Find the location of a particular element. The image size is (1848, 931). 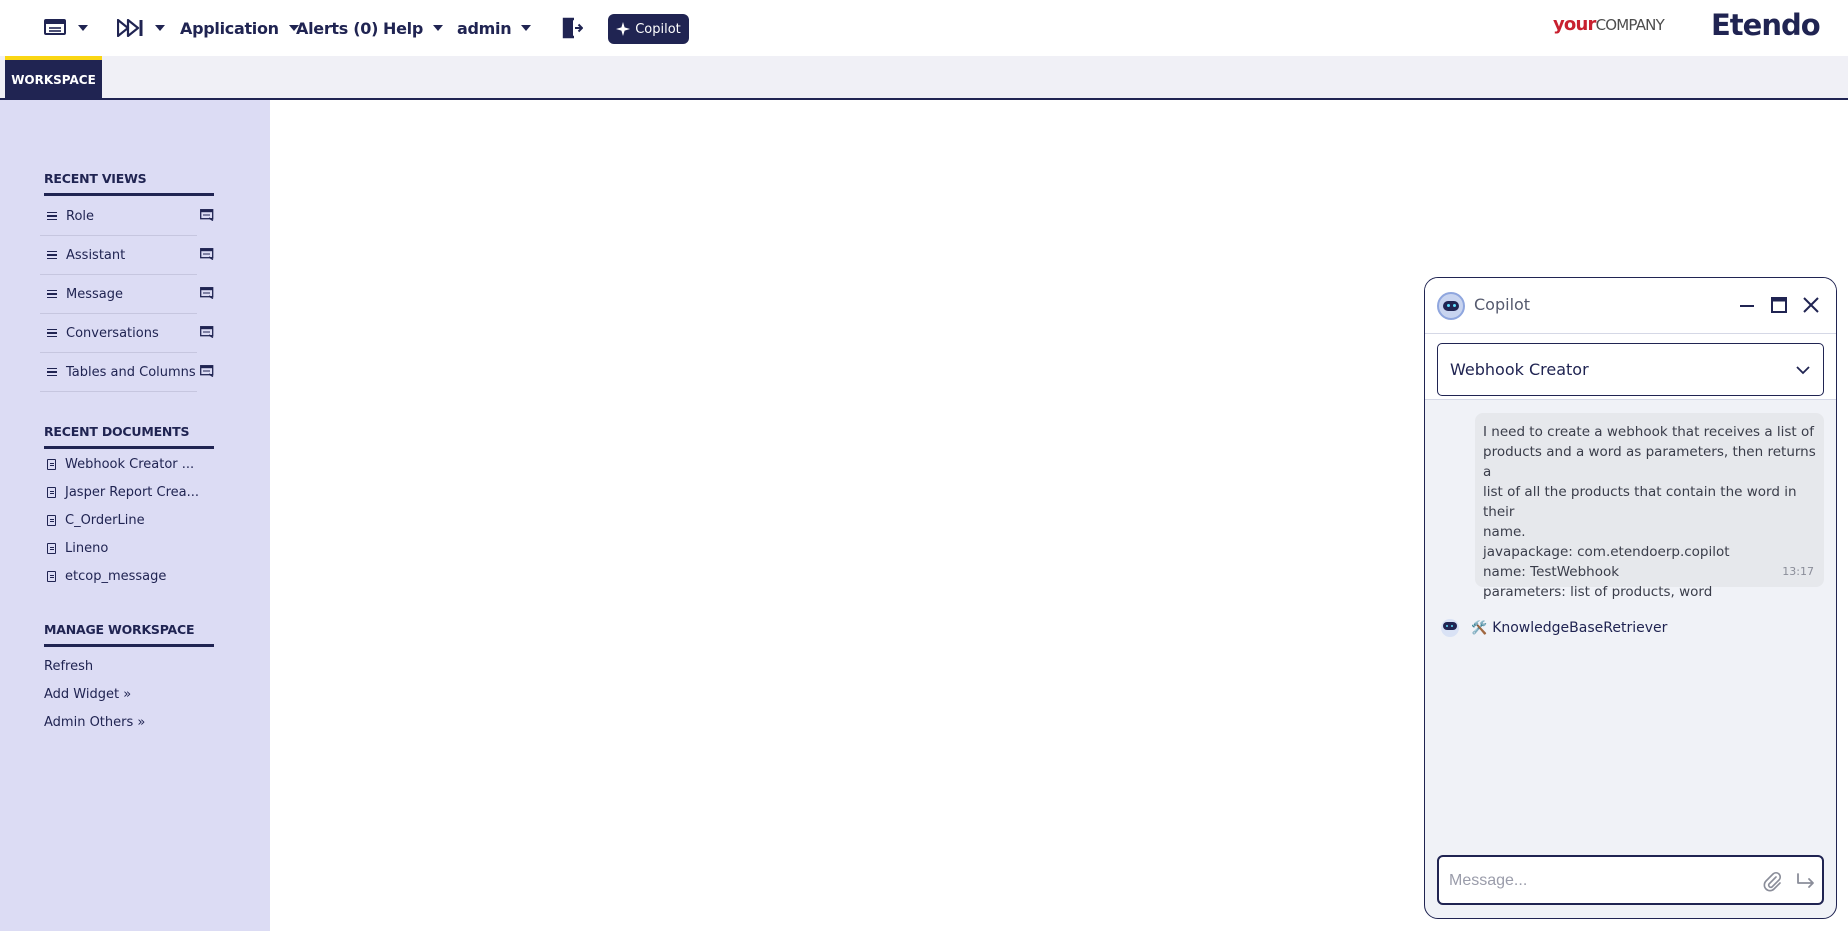

maximize-icon is located at coordinates (1779, 305).